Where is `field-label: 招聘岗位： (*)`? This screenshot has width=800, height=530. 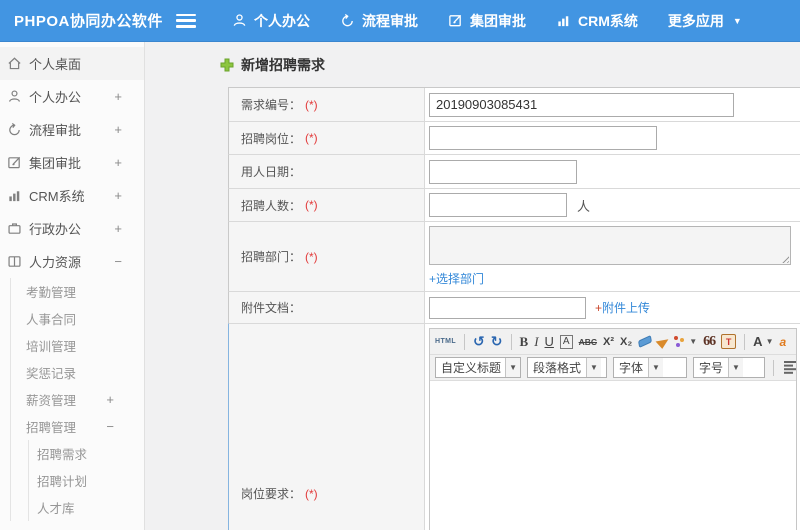 field-label: 招聘岗位： (*) is located at coordinates (327, 138).